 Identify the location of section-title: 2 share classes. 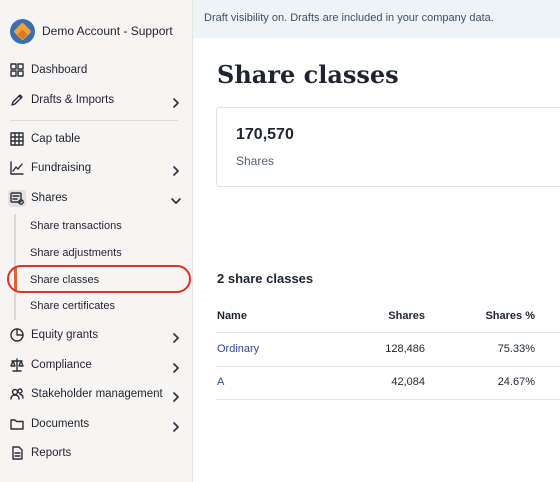
(265, 278).